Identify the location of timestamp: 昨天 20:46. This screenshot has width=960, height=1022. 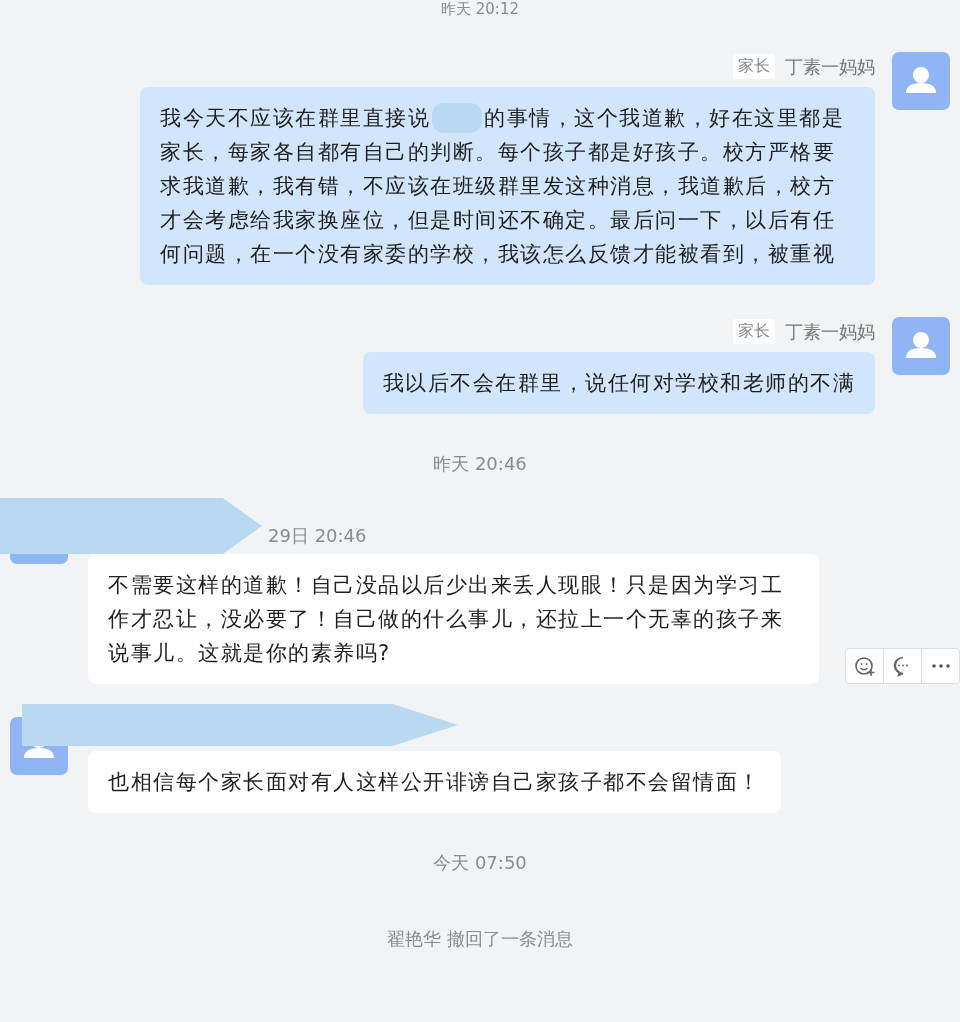
(480, 464).